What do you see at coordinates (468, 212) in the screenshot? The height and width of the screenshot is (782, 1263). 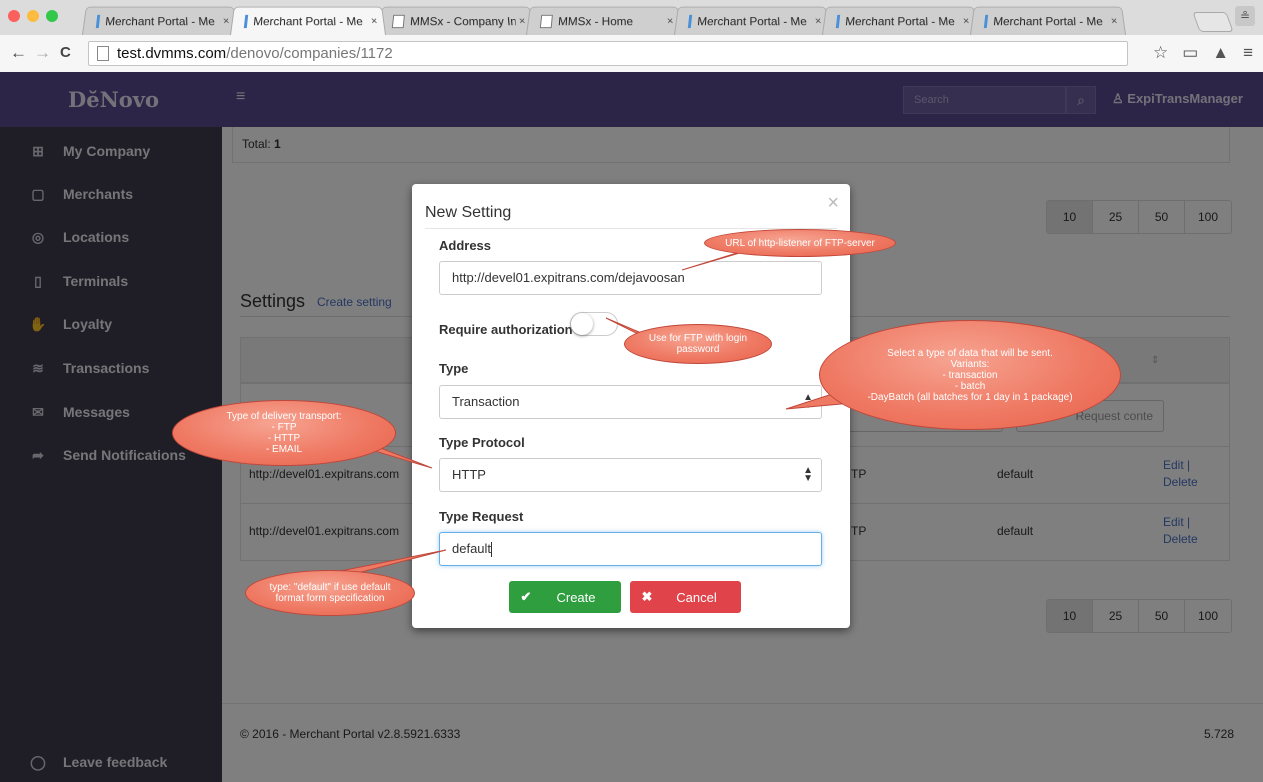 I see `dialog-title: New Setting` at bounding box center [468, 212].